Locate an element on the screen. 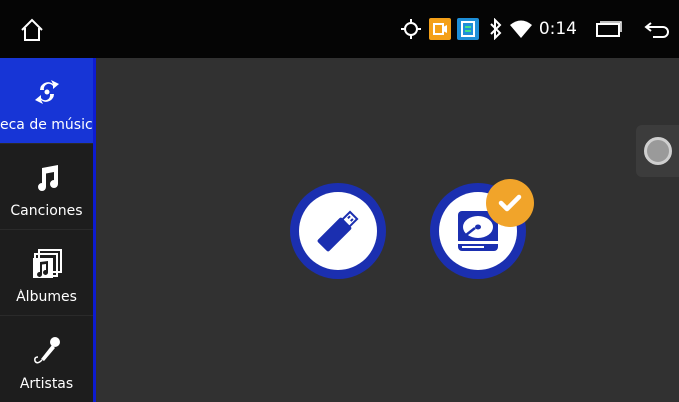 This screenshot has width=679, height=402. sidebar: eca de músic Canciones Álbumes Artistas is located at coordinates (48, 230).